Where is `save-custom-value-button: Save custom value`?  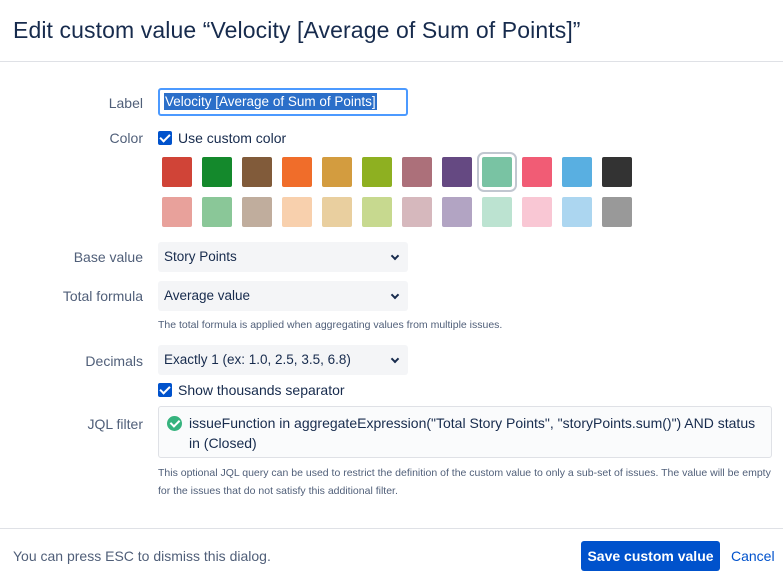
save-custom-value-button: Save custom value is located at coordinates (650, 556).